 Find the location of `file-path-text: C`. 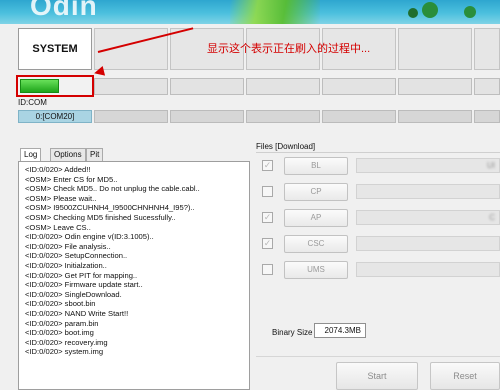

file-path-text: C is located at coordinates (492, 217).